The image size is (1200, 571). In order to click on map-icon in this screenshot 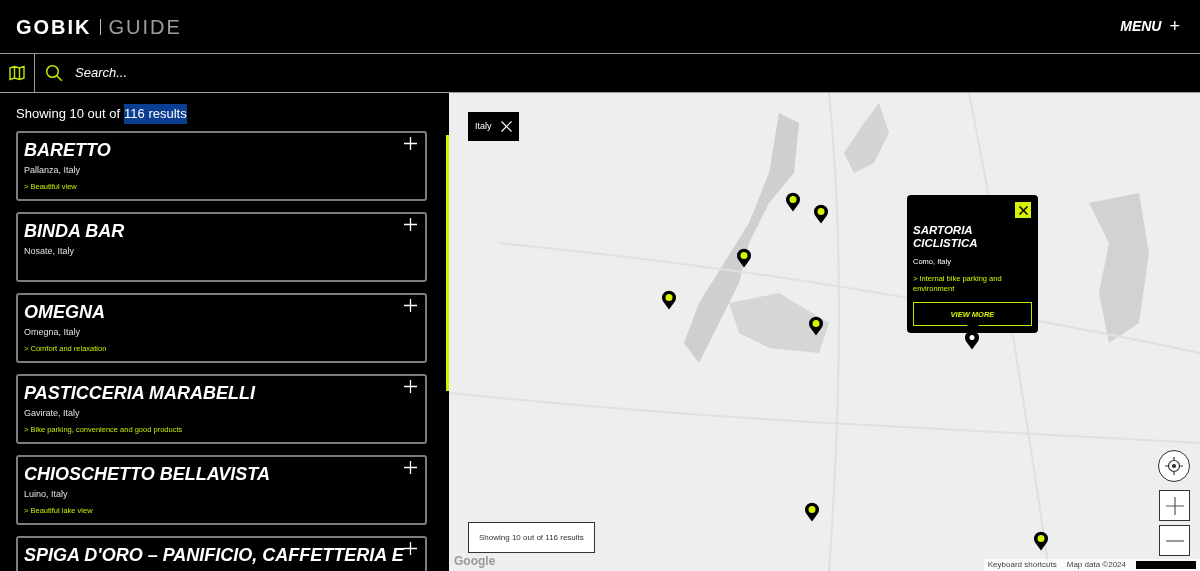, I will do `click(17, 73)`.